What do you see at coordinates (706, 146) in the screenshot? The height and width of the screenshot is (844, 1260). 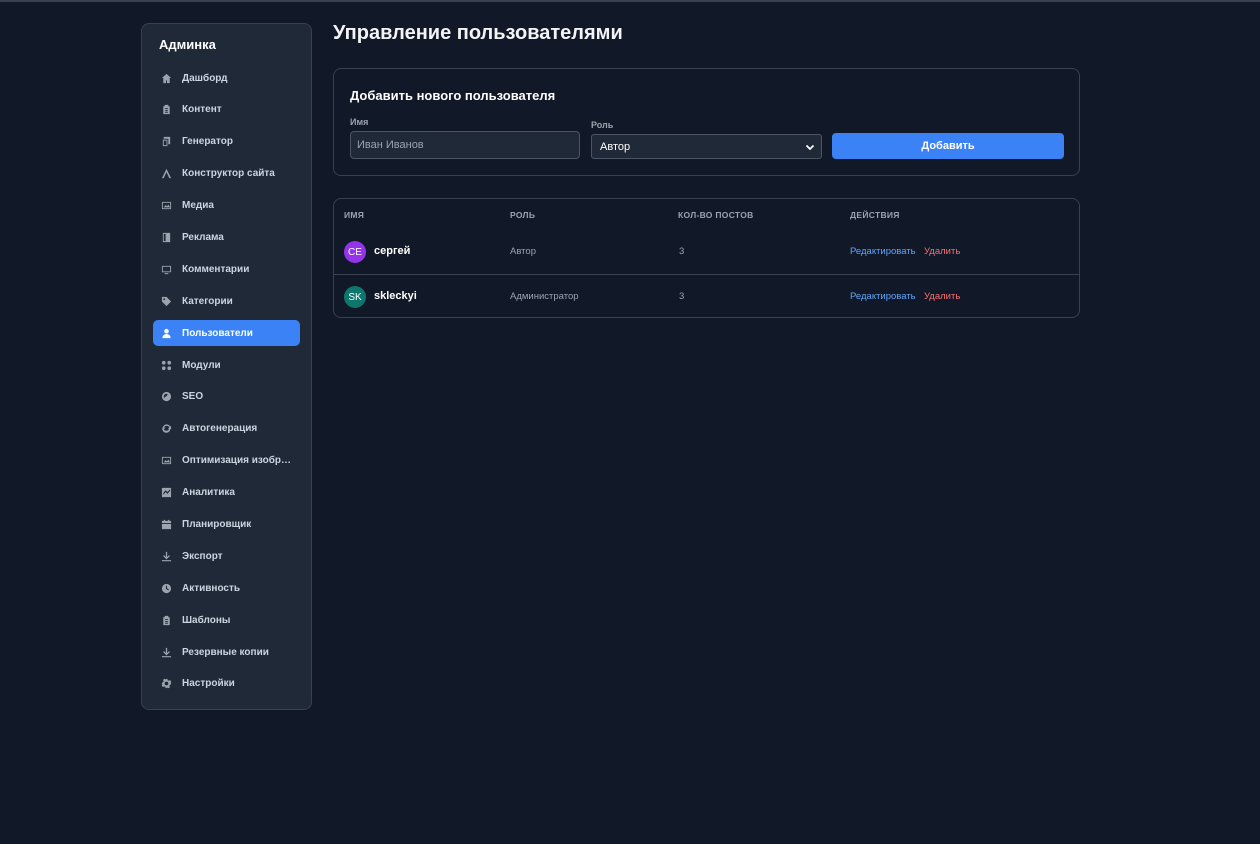 I see `role-select: Автор` at bounding box center [706, 146].